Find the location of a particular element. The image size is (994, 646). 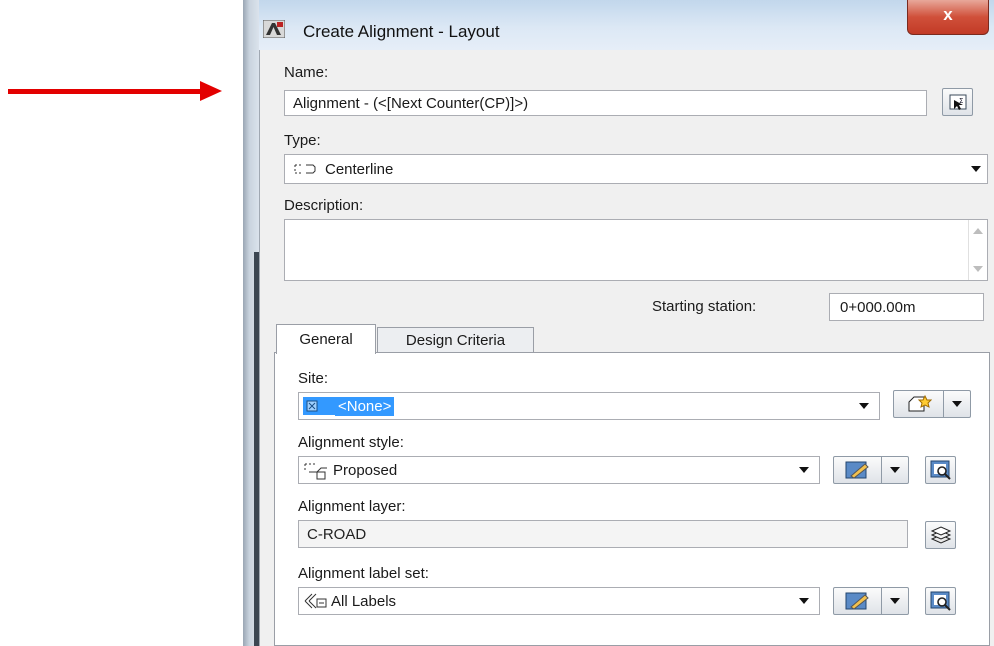

name-value: Alignment - (<[Next Counter(CP)]>) is located at coordinates (411, 103).